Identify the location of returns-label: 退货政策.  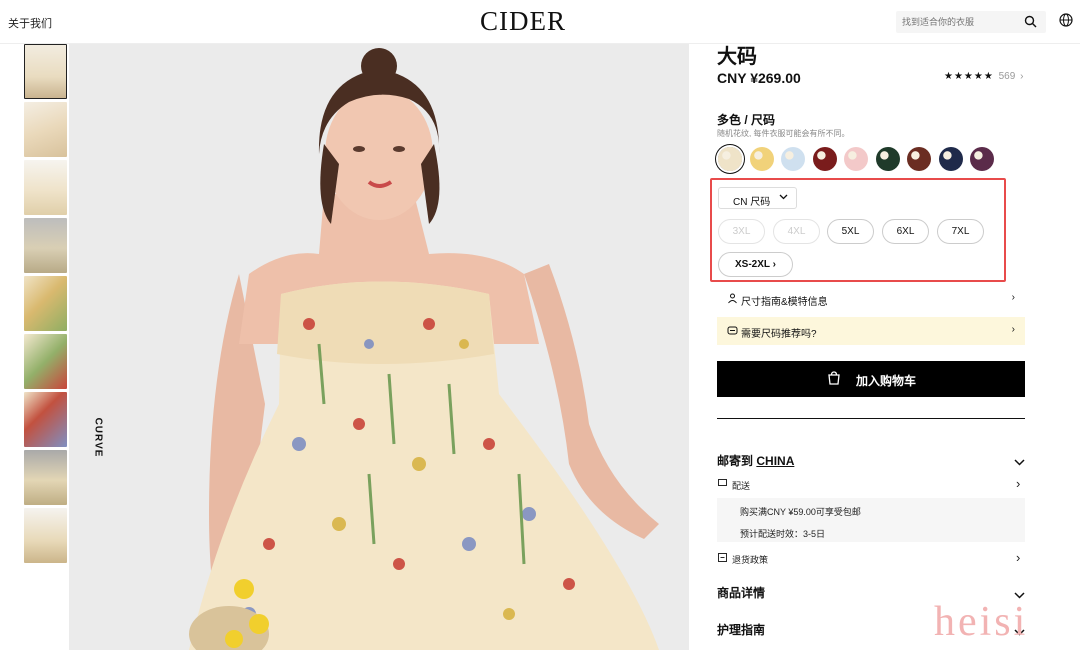
(750, 559).